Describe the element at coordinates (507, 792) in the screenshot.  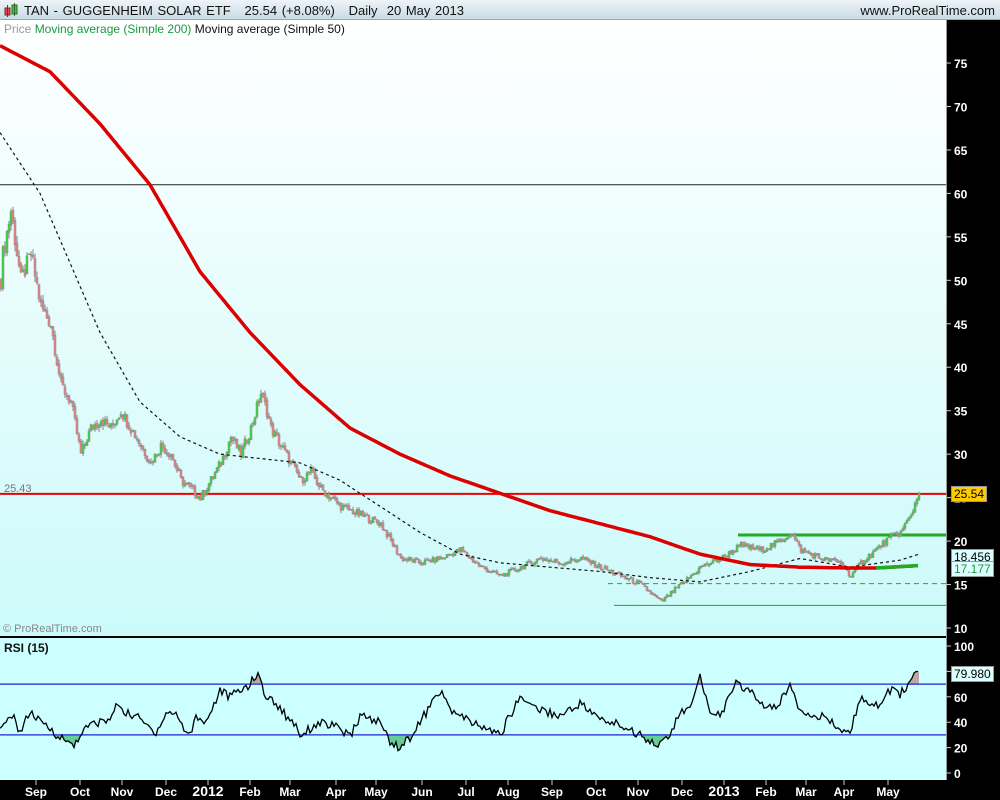
I see `x-tick-label: Aug` at that location.